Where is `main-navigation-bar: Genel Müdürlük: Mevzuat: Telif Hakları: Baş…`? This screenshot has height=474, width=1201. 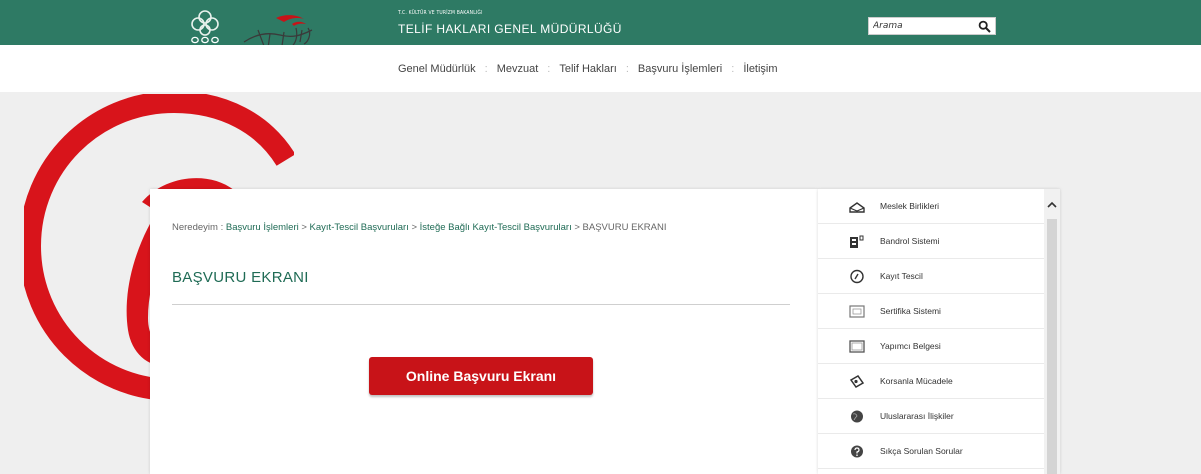 main-navigation-bar: Genel Müdürlük: Mevzuat: Telif Hakları: Baş… is located at coordinates (600, 68).